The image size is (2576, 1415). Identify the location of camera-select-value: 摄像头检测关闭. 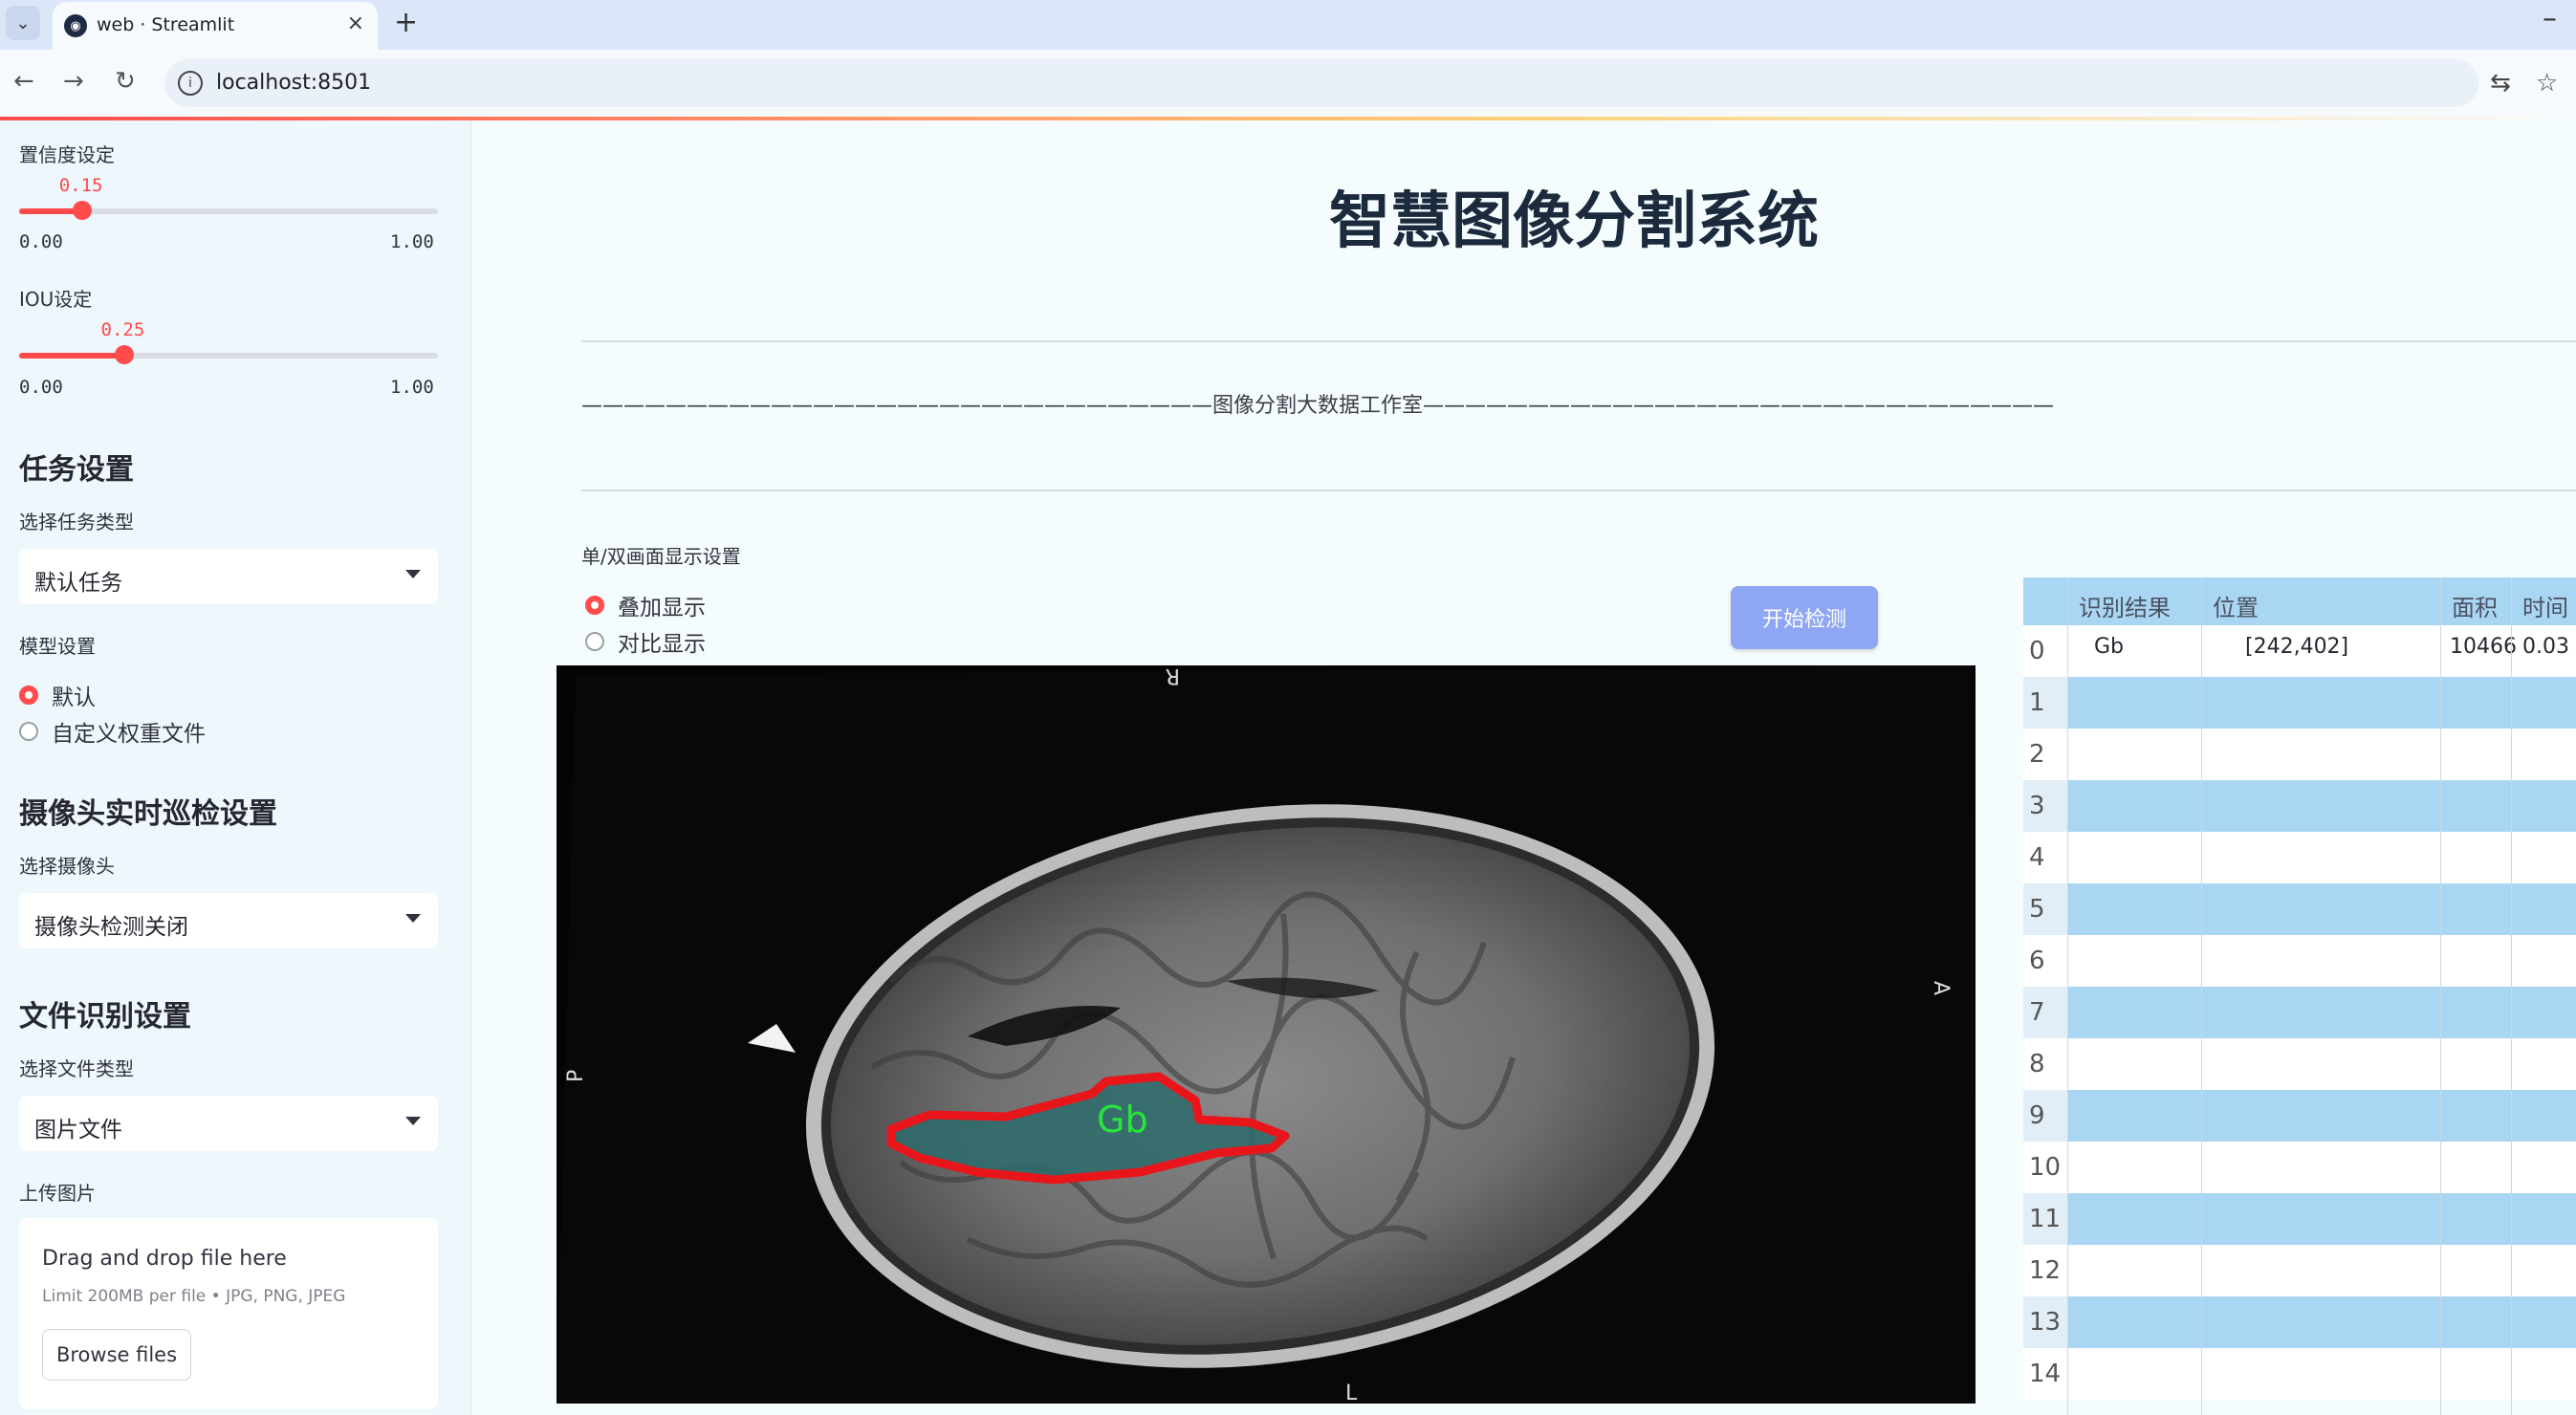
(111, 927).